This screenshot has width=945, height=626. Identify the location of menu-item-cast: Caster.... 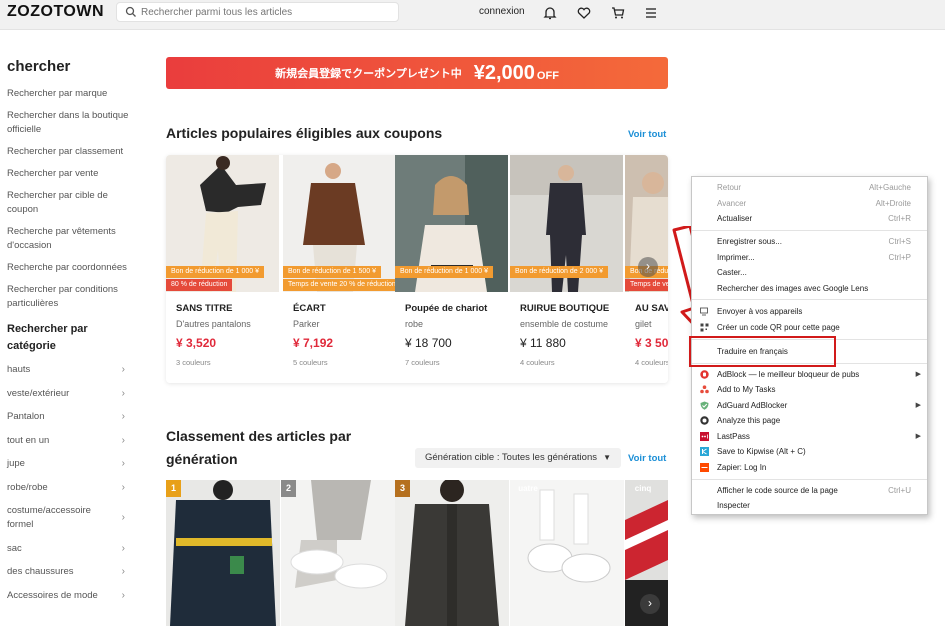
(809, 272).